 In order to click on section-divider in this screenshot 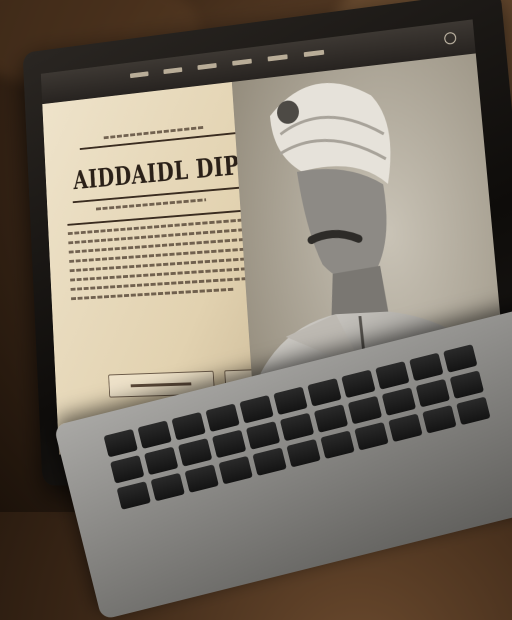, I will do `click(165, 217)`.